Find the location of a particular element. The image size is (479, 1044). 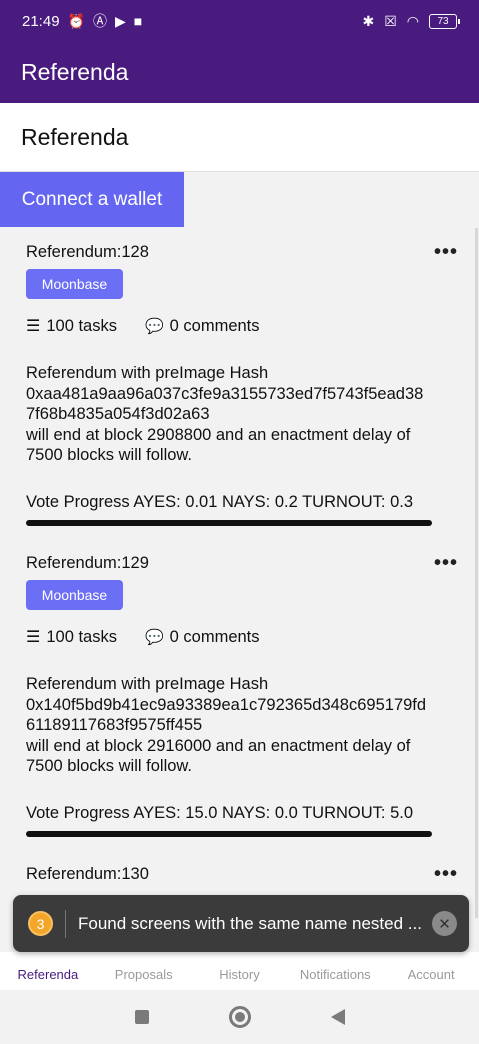

description-line: 61189117683f9575ff455 is located at coordinates (114, 725).